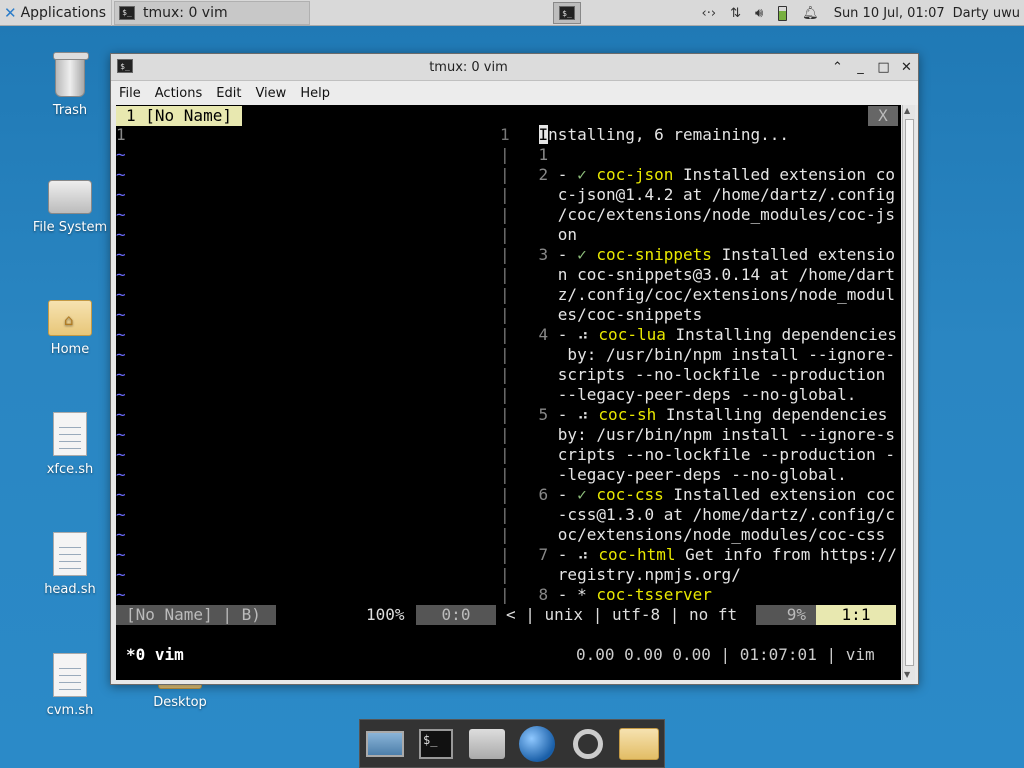 Image resolution: width=1024 pixels, height=768 pixels. Describe the element at coordinates (707, 394) in the screenshot. I see `line-text: --legacy-peer-deps --no-global.` at that location.